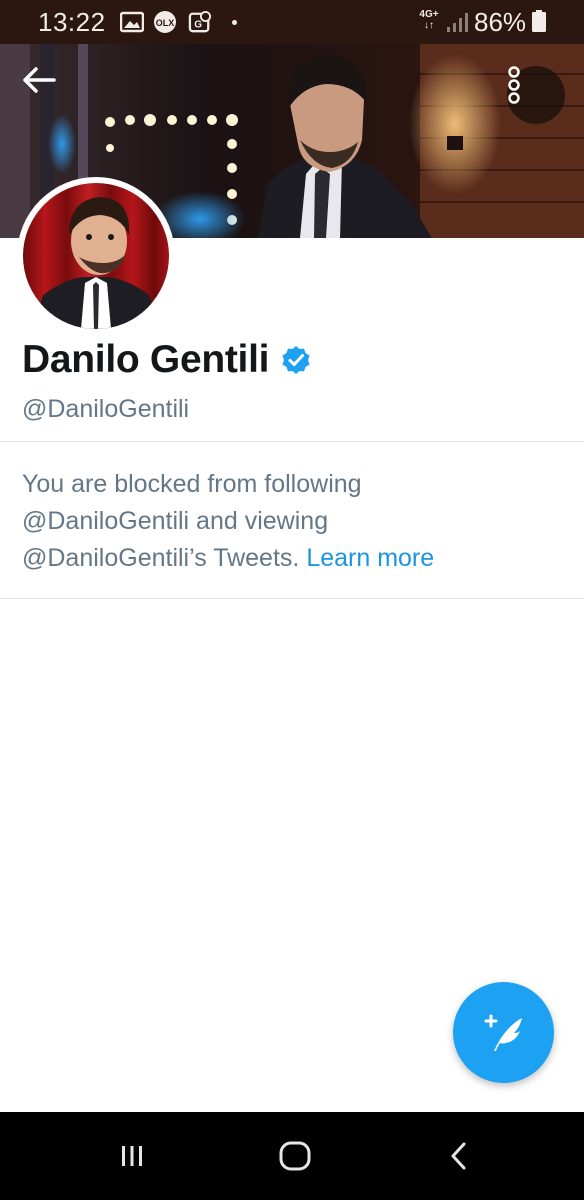 Image resolution: width=584 pixels, height=1200 pixels. I want to click on more-vertical-icon, so click(514, 85).